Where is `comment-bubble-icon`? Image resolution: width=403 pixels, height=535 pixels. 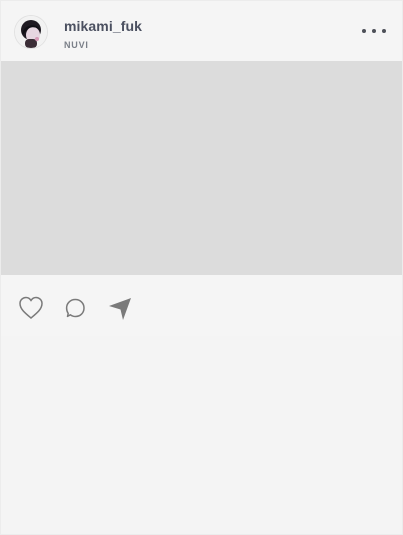 comment-bubble-icon is located at coordinates (75, 308).